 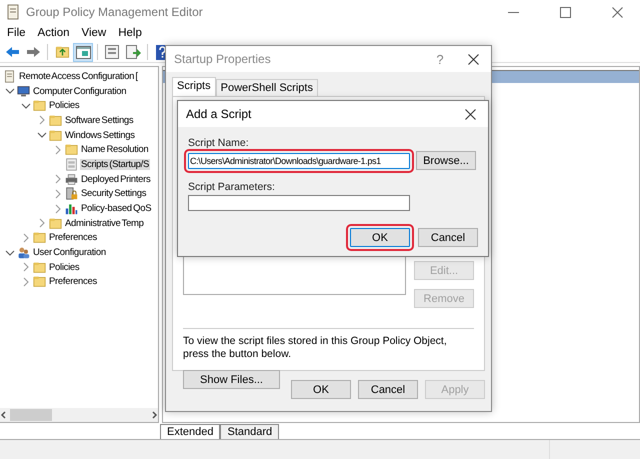 What do you see at coordinates (116, 179) in the screenshot?
I see `tree-item: Deployed Printers` at bounding box center [116, 179].